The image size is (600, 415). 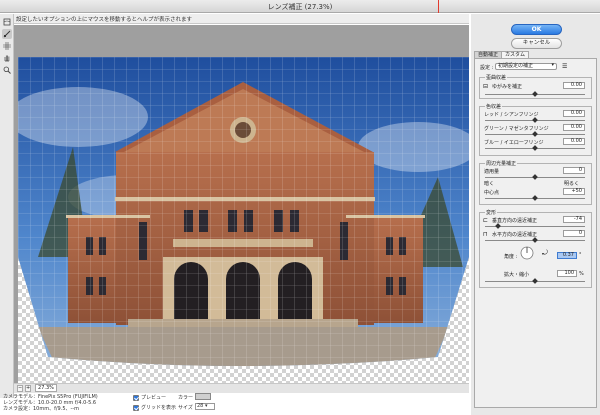 I want to click on window-title: レンズ補正 (27.3%), so click(x=300, y=7).